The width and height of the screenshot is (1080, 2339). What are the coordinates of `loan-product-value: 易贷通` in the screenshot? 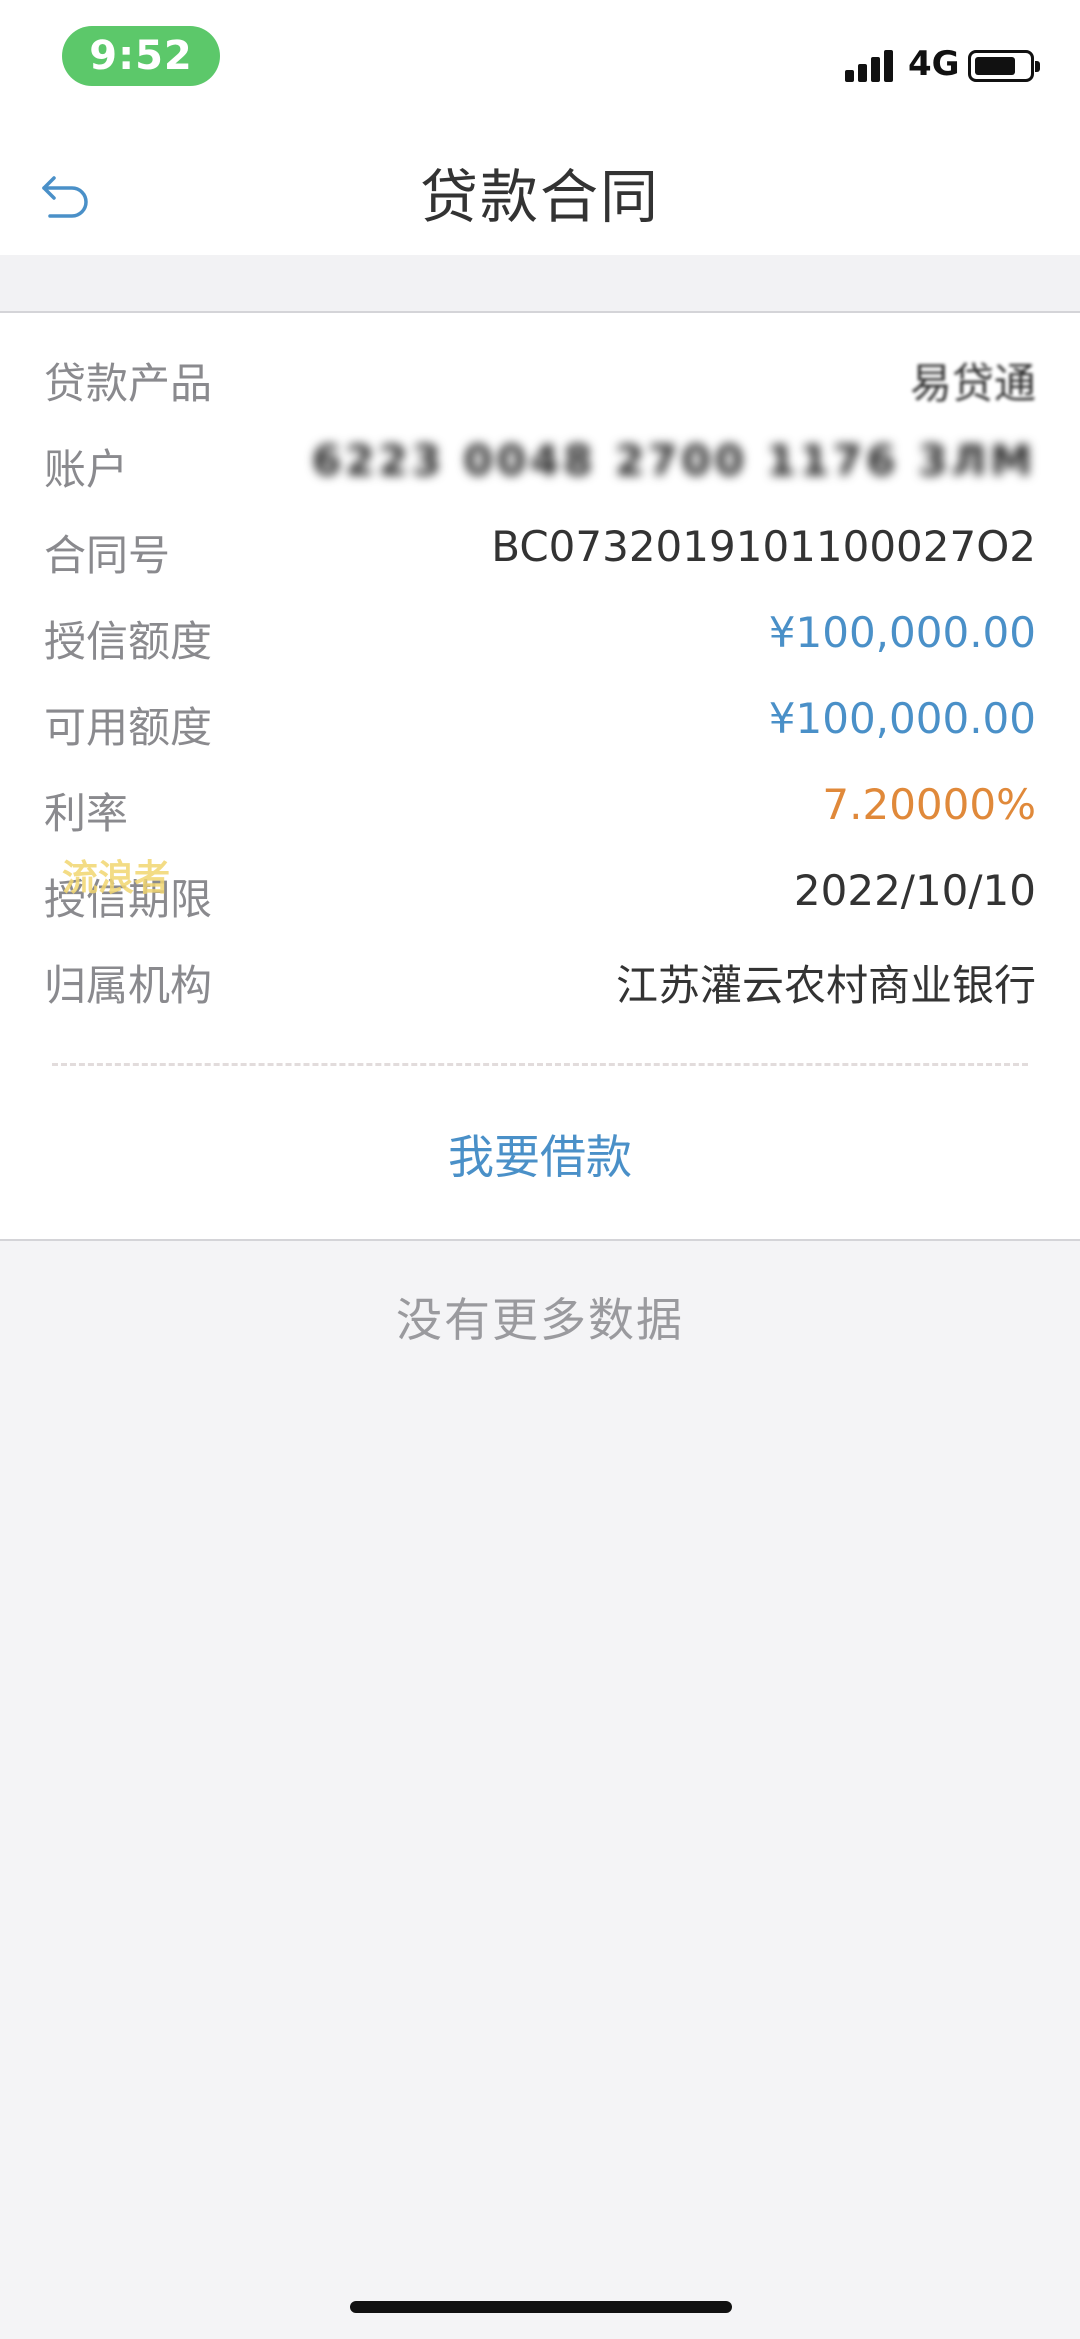 It's located at (972, 383).